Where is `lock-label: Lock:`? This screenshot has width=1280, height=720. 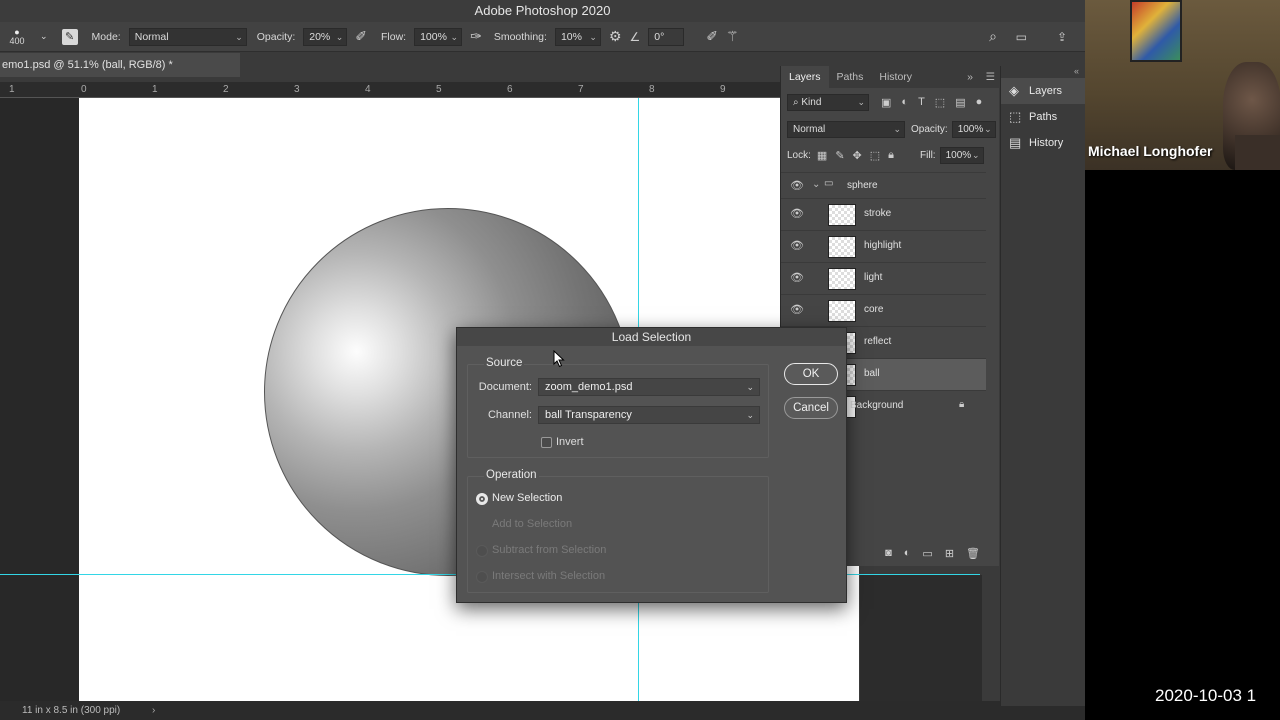 lock-label: Lock: is located at coordinates (799, 155).